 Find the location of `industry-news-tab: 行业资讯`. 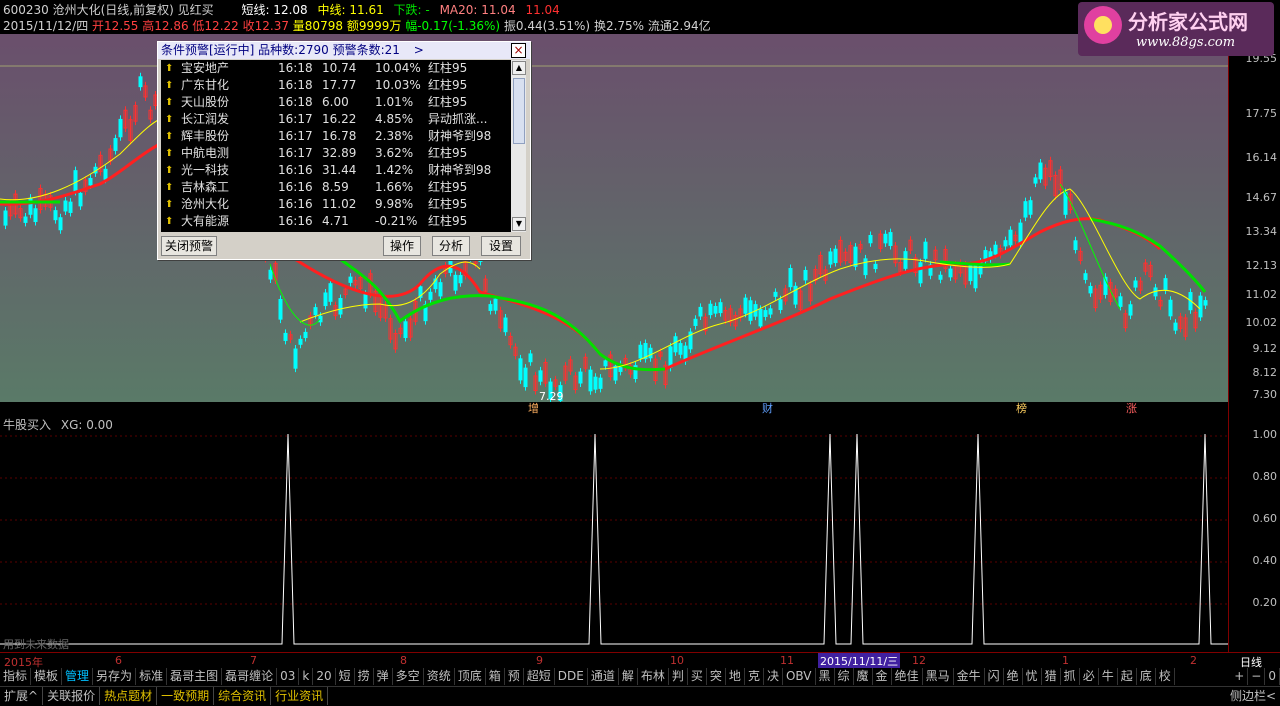

industry-news-tab: 行业资讯 is located at coordinates (300, 696).